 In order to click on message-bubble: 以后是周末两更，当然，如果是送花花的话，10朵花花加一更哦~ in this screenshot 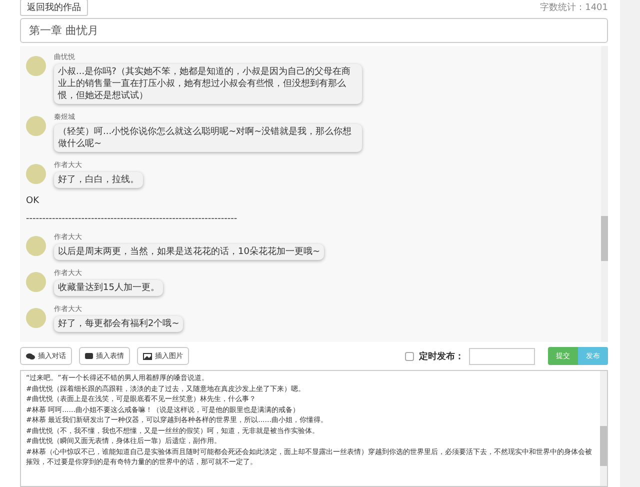, I will do `click(189, 252)`.